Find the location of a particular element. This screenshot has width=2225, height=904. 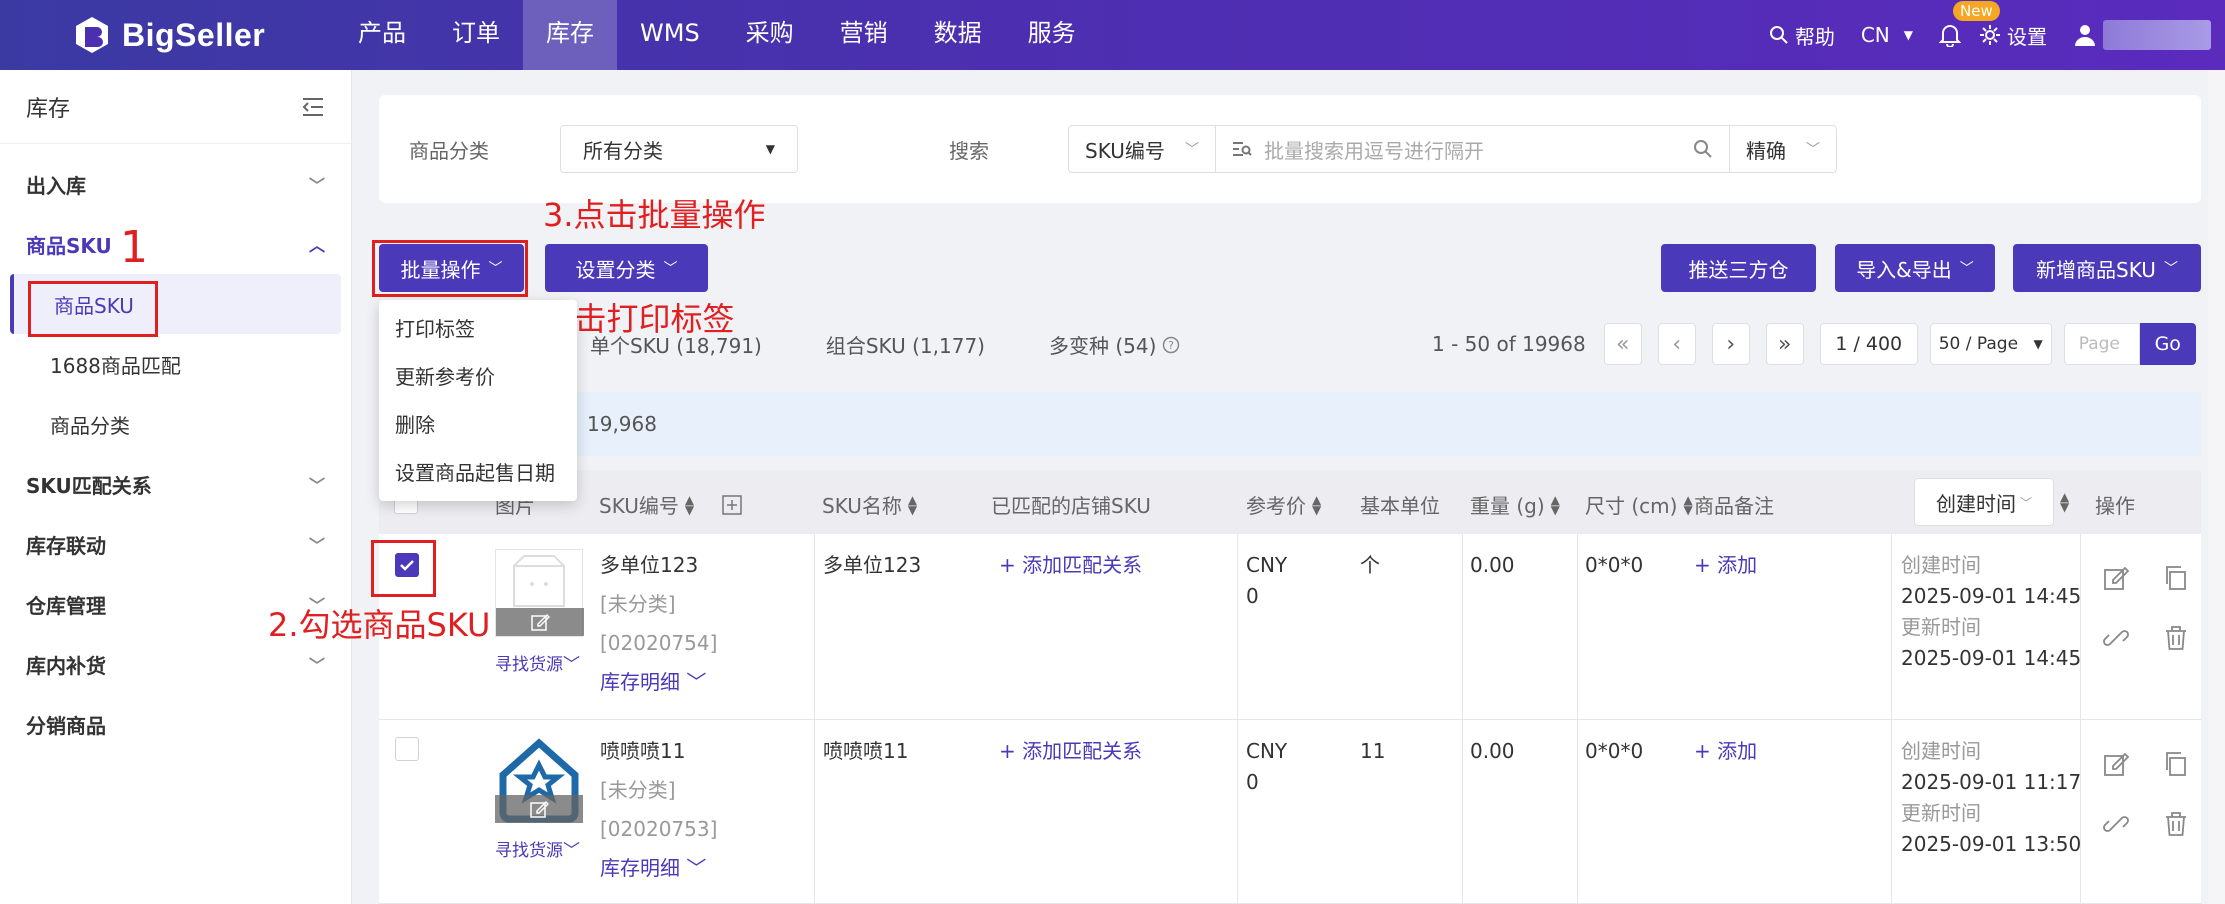

search-input: 批量搜索用逗号进行隔开 is located at coordinates (1472, 149).